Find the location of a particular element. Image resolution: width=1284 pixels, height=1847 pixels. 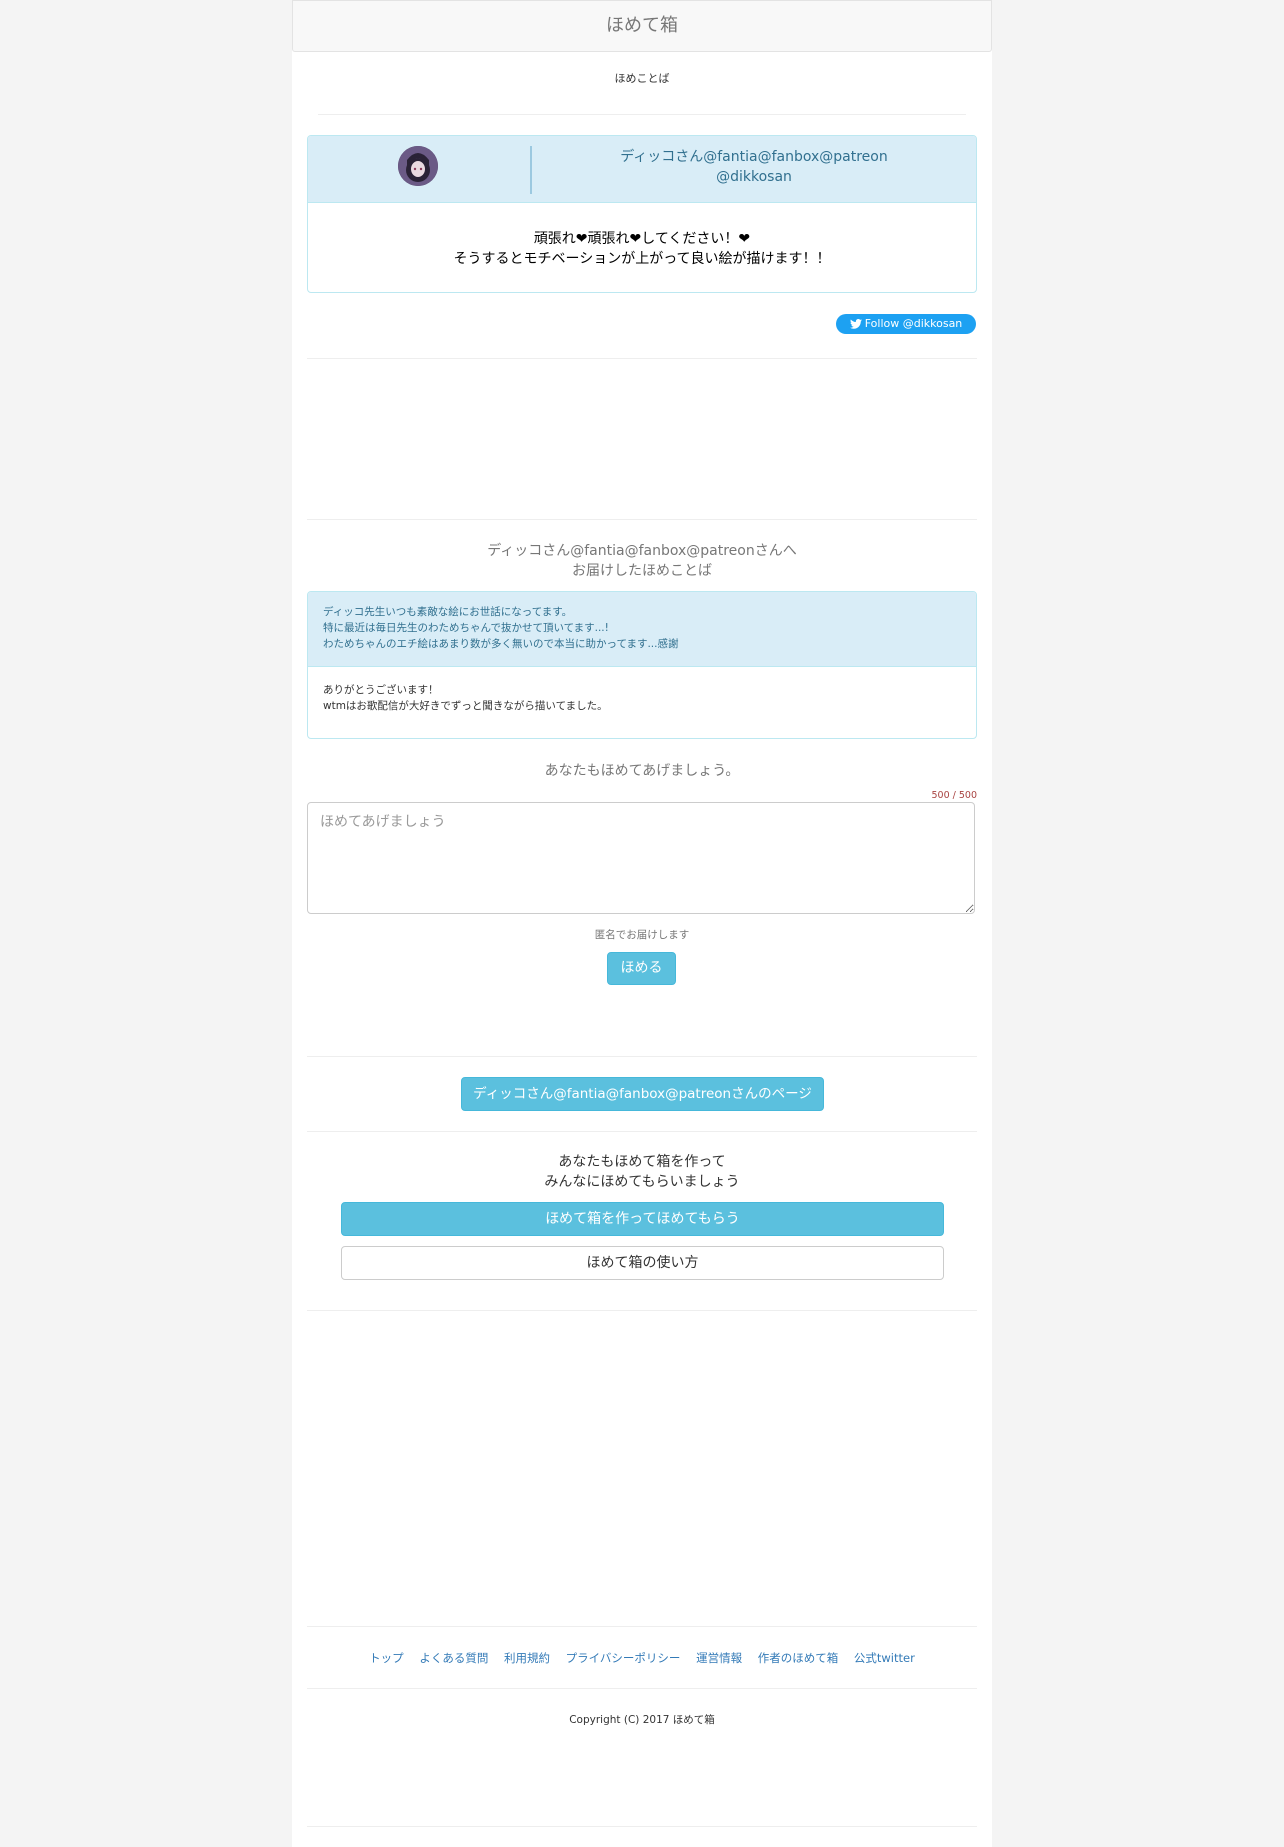

praise-line: 特に最近は毎日先生のわためちゃんで抜かせて頂いてます...! is located at coordinates (466, 628).